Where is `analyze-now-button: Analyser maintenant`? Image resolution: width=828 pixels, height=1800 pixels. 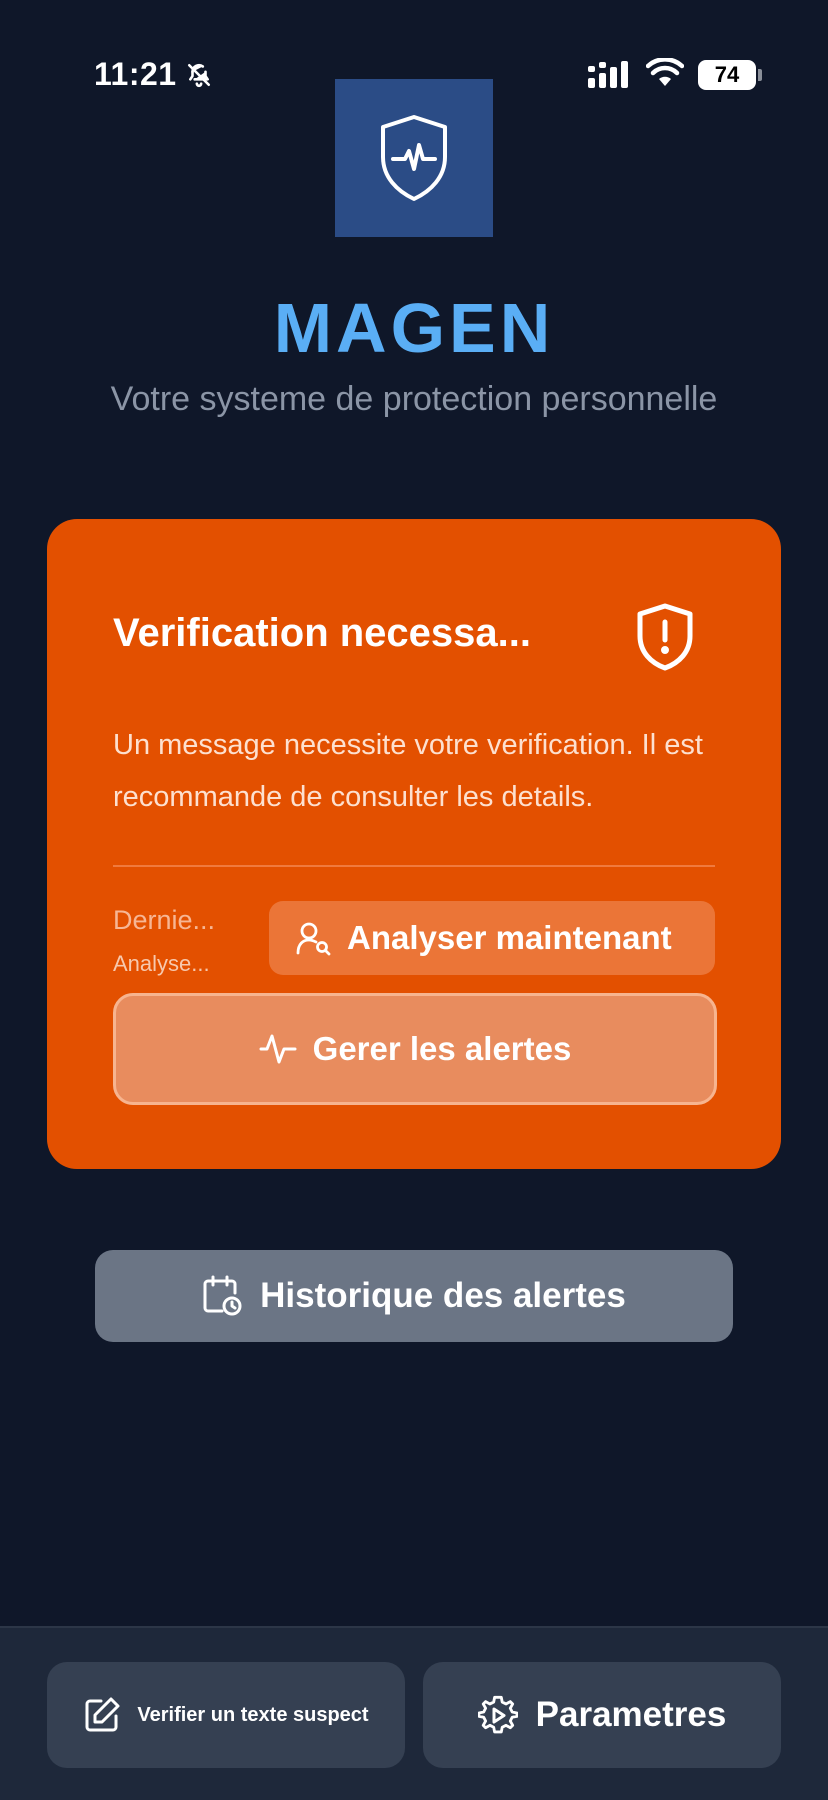
analyze-now-button: Analyser maintenant is located at coordinates (492, 938).